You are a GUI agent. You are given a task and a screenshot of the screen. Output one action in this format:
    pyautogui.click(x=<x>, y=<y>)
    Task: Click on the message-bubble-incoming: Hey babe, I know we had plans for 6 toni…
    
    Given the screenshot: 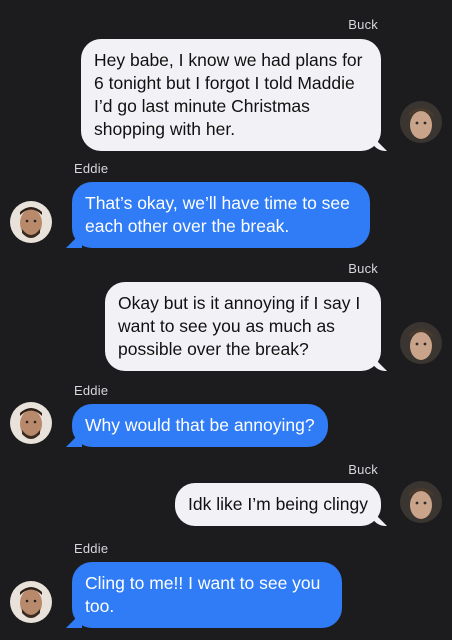 What is the action you would take?
    pyautogui.click(x=231, y=95)
    